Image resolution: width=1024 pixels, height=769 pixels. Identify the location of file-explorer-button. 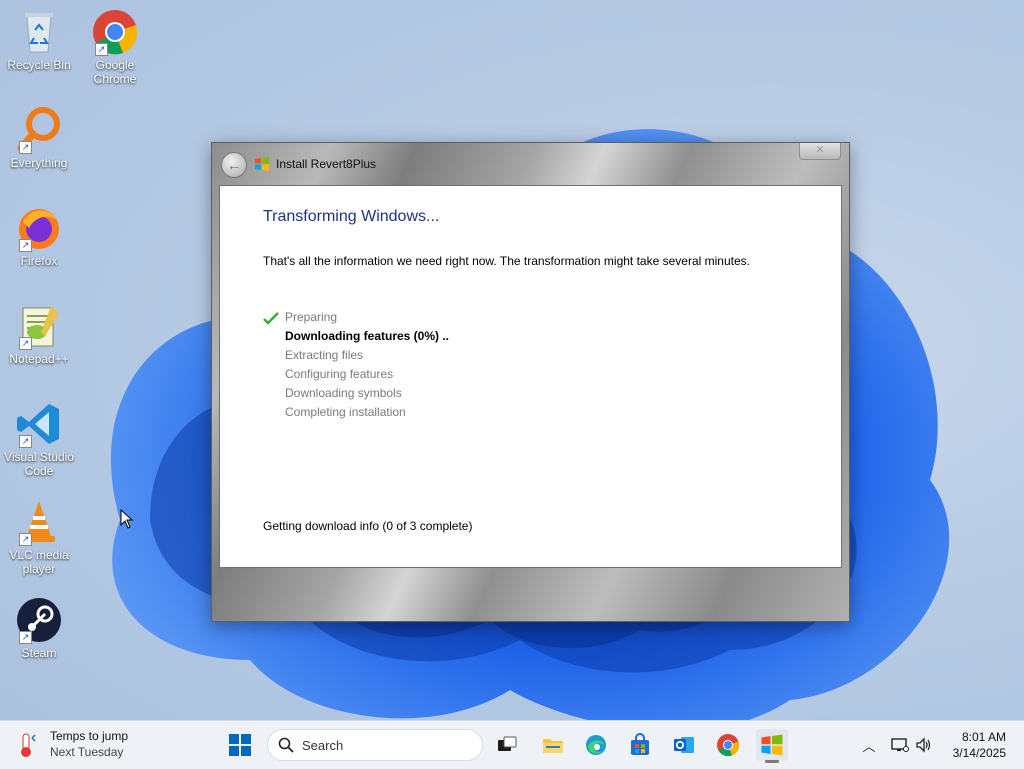
(553, 745).